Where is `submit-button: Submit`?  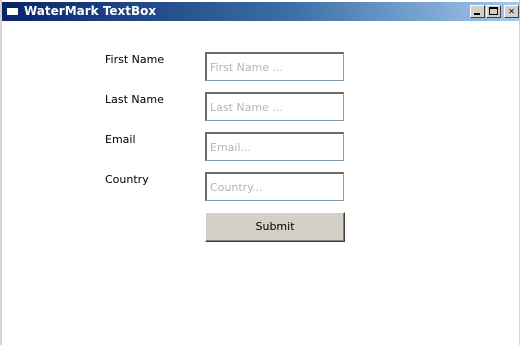
submit-button: Submit is located at coordinates (275, 227).